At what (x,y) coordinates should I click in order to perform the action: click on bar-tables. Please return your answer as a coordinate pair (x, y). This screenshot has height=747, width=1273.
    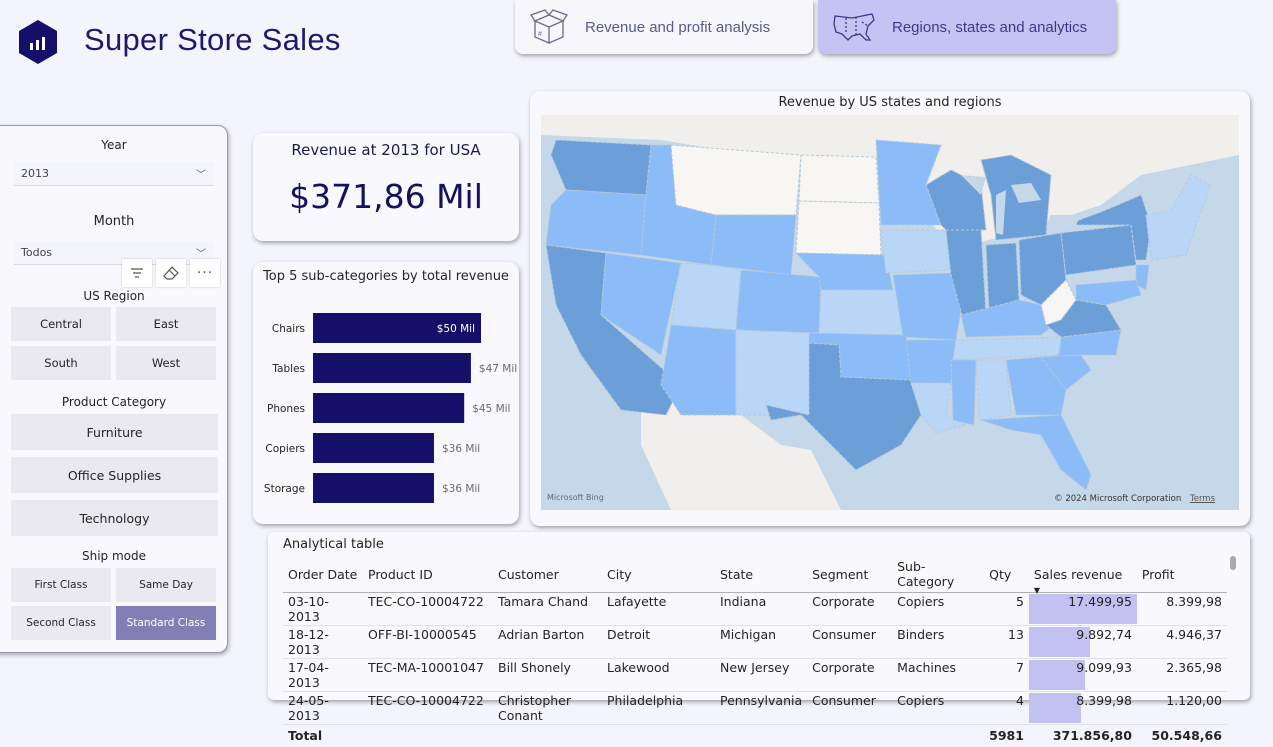
    Looking at the image, I should click on (392, 368).